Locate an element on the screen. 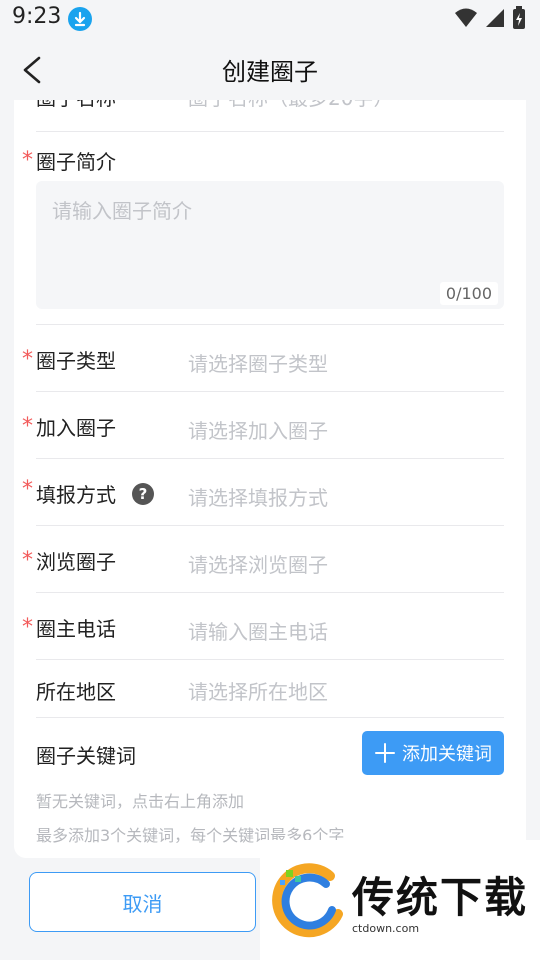 This screenshot has height=960, width=540. status-icons is located at coordinates (490, 18).